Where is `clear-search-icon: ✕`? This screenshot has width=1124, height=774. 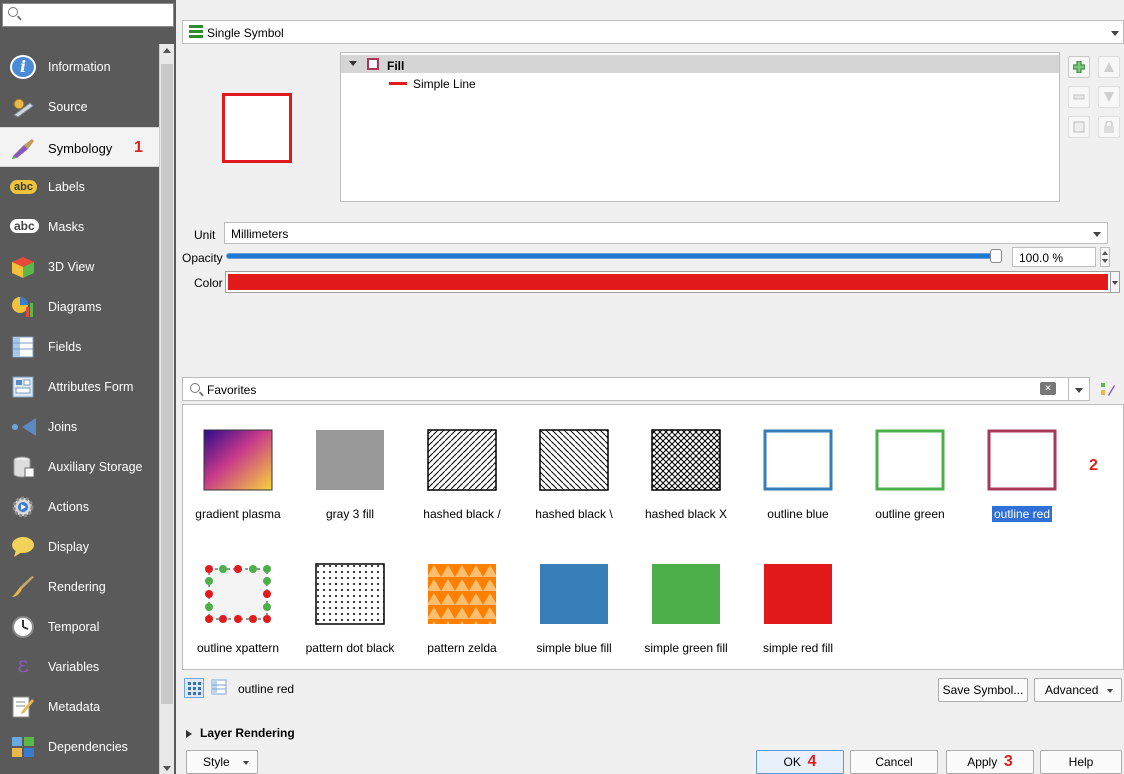
clear-search-icon: ✕ is located at coordinates (1048, 388).